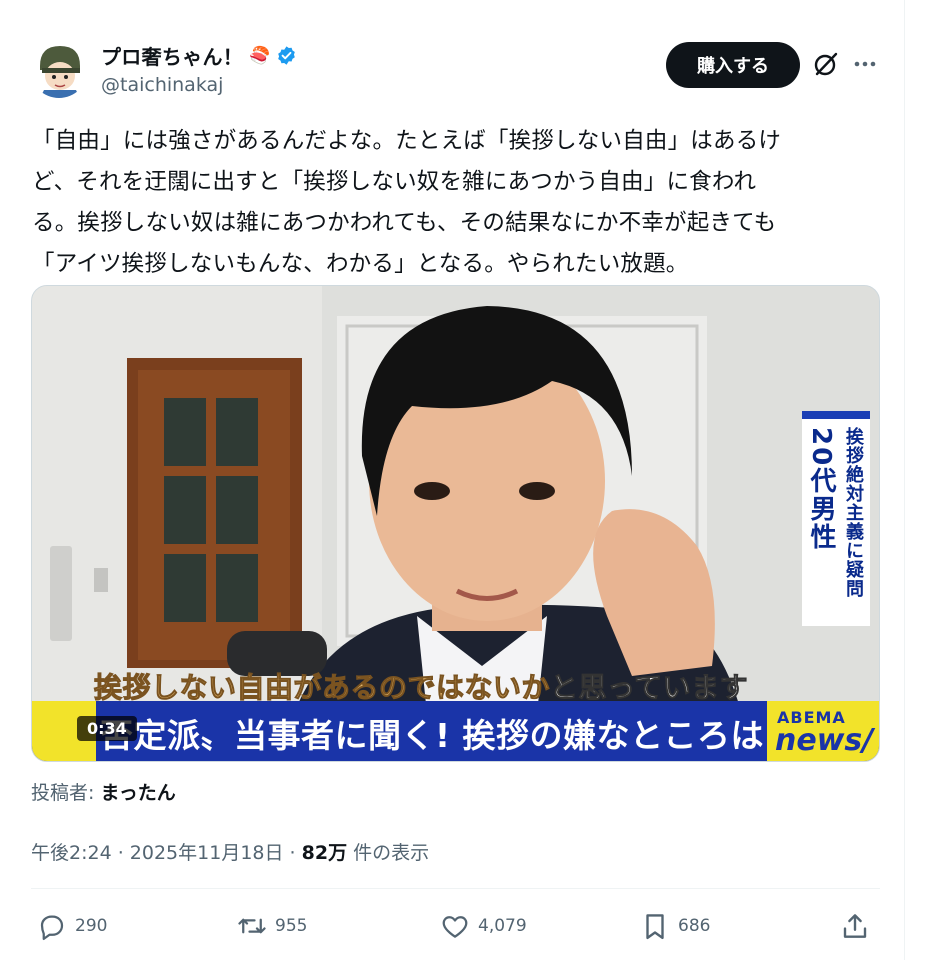 Image resolution: width=929 pixels, height=960 pixels. I want to click on reply-icon, so click(52, 927).